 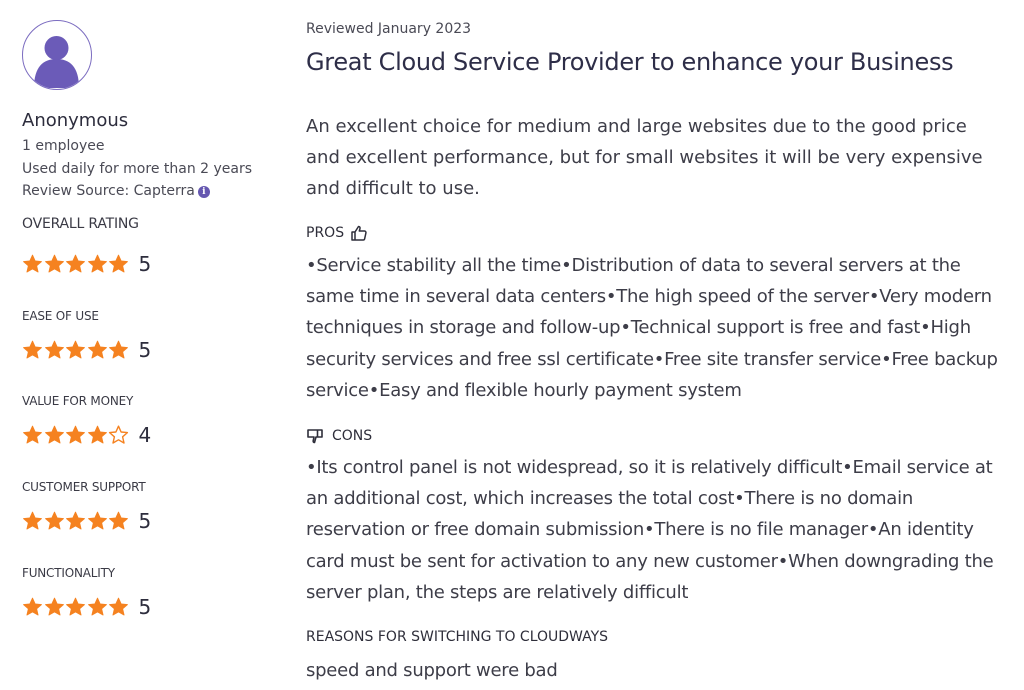 I want to click on review-date: Reviewed January 2023, so click(x=389, y=29).